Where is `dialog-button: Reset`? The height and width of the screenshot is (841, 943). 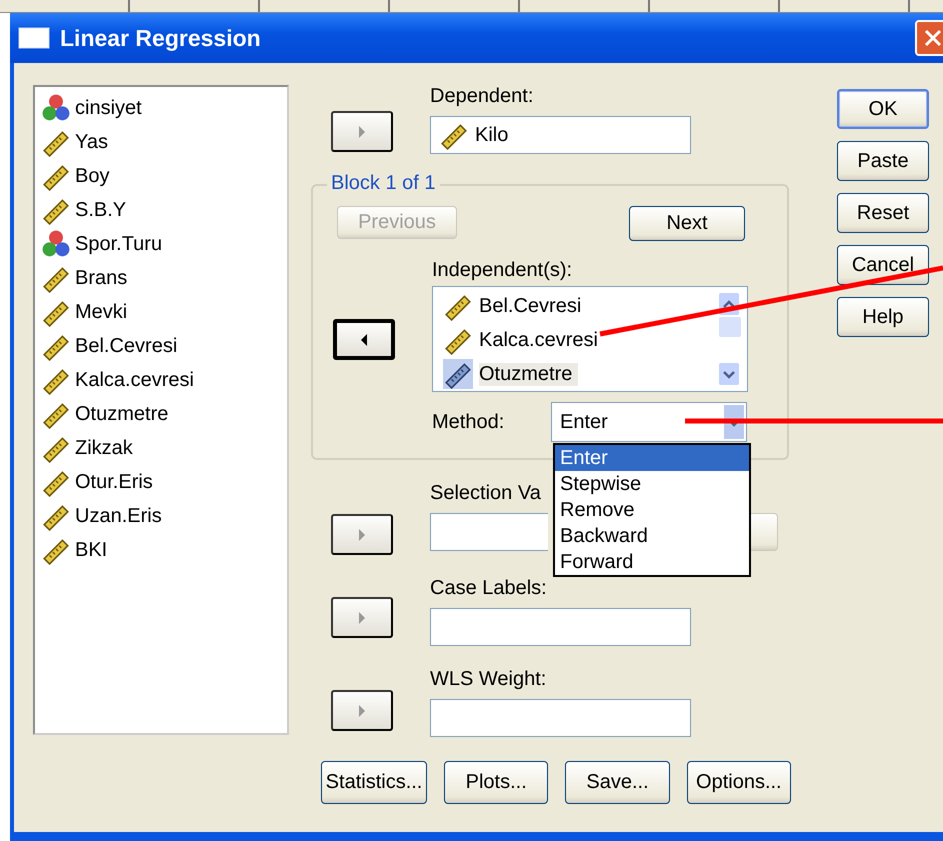 dialog-button: Reset is located at coordinates (883, 213).